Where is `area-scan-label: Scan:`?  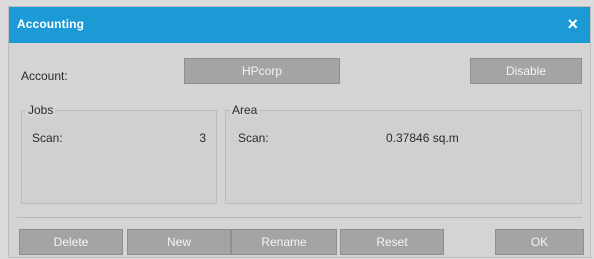 area-scan-label: Scan: is located at coordinates (253, 138).